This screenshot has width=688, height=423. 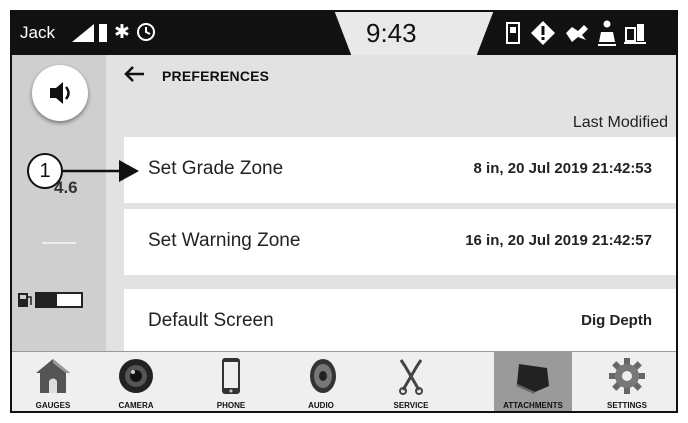 I want to click on volume-button, so click(x=60, y=93).